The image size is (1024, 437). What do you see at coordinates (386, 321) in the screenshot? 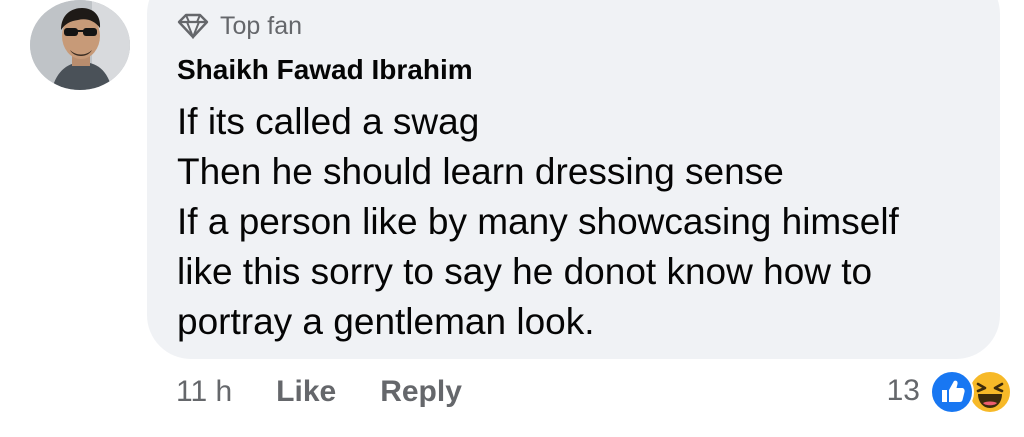
I see `comment-line: portray a gentleman look.` at bounding box center [386, 321].